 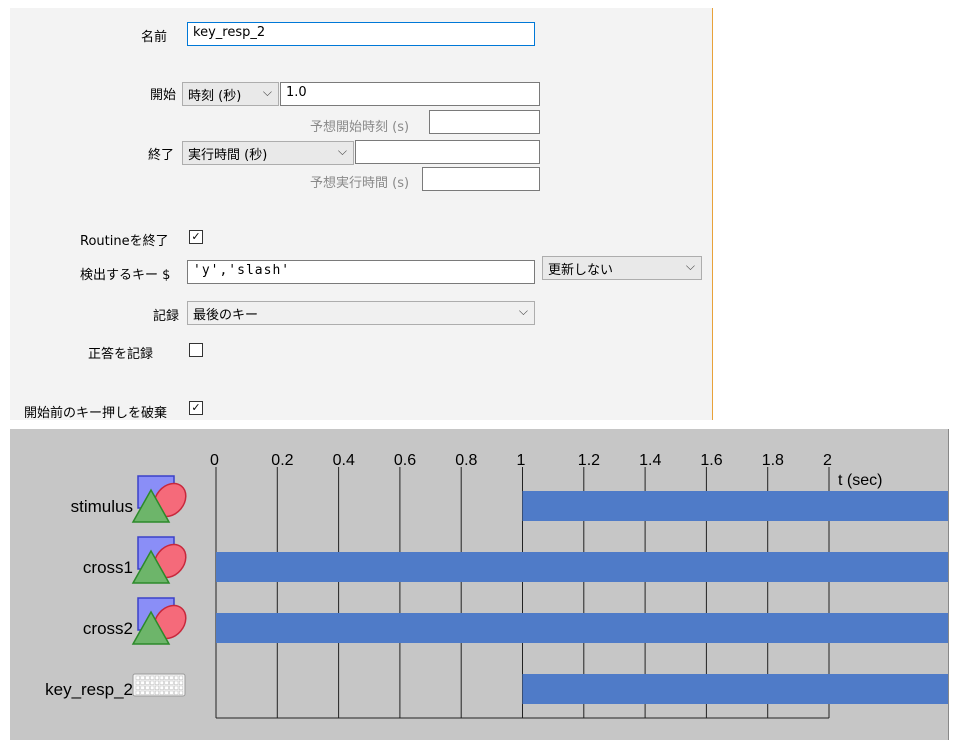 I want to click on force-end-label: Routineを終了, so click(x=124, y=241).